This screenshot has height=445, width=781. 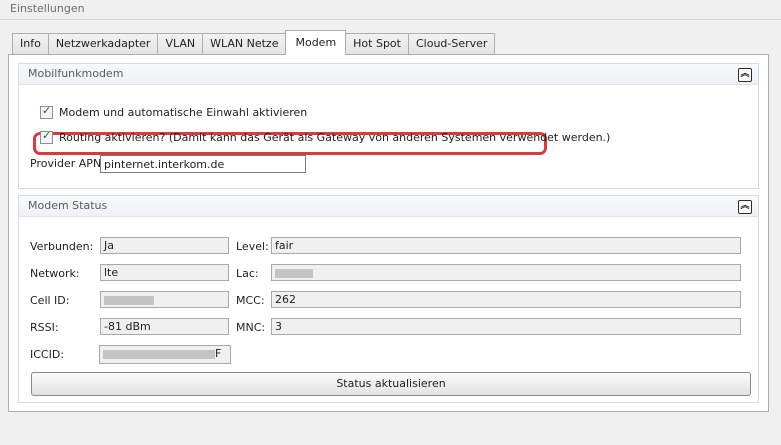 What do you see at coordinates (506, 245) in the screenshot?
I see `level-field: fair` at bounding box center [506, 245].